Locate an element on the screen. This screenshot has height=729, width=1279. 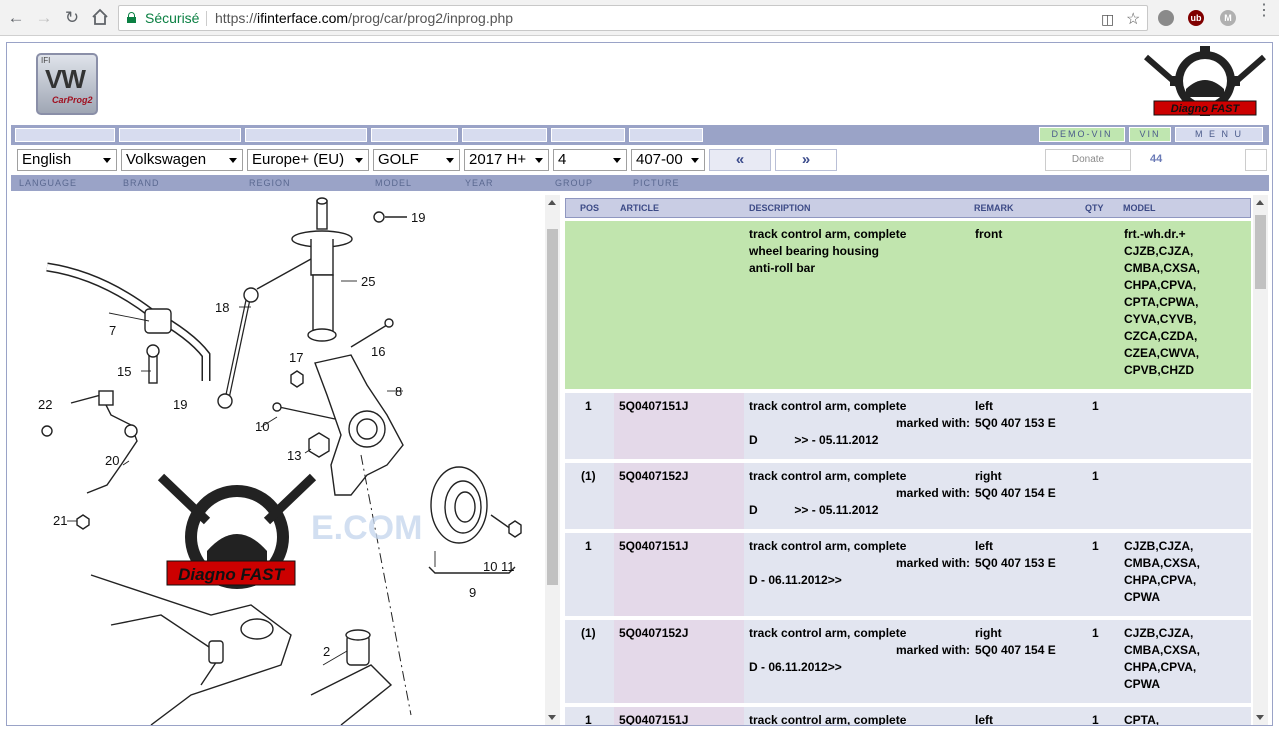
reload-icon: ↻ is located at coordinates (72, 18).